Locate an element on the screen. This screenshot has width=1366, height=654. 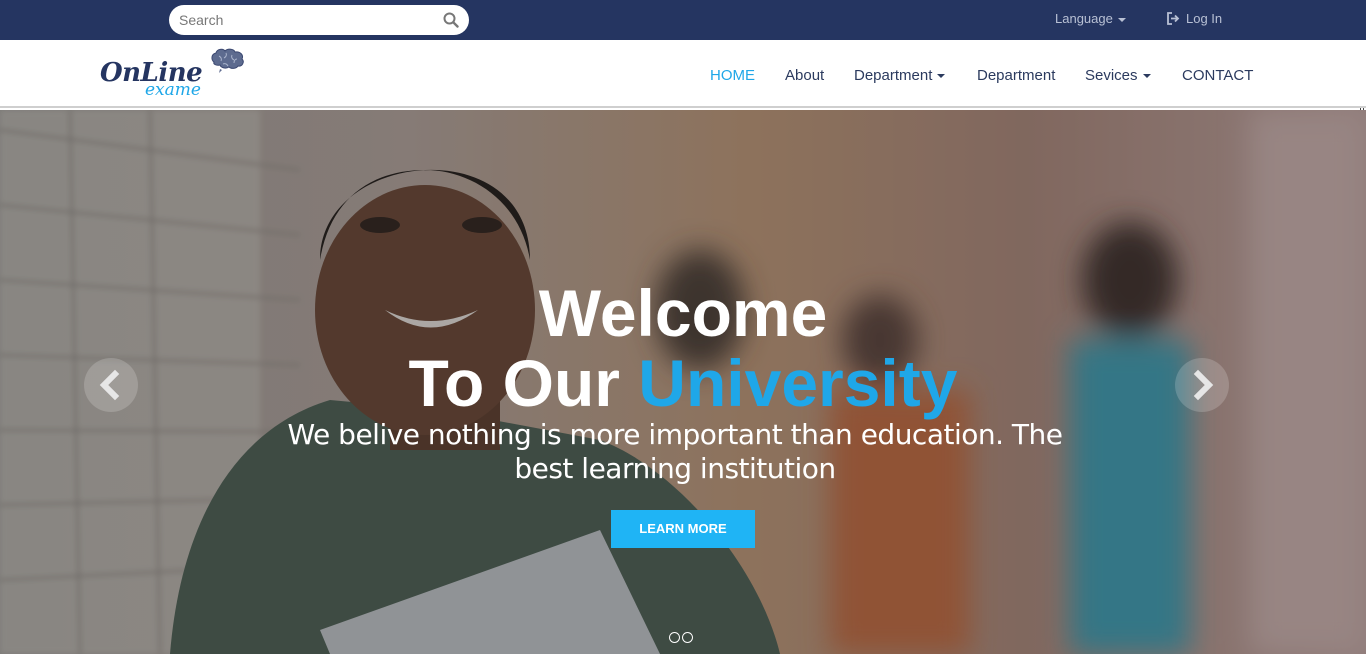
chevron-right-icon is located at coordinates (1203, 385).